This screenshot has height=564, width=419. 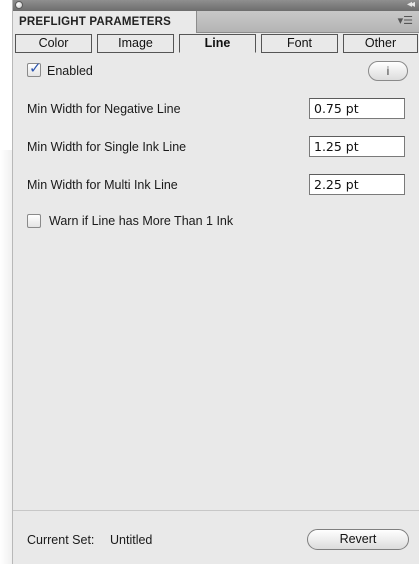 I want to click on single-ink-line-width-input: 1.25 pt, so click(x=357, y=146).